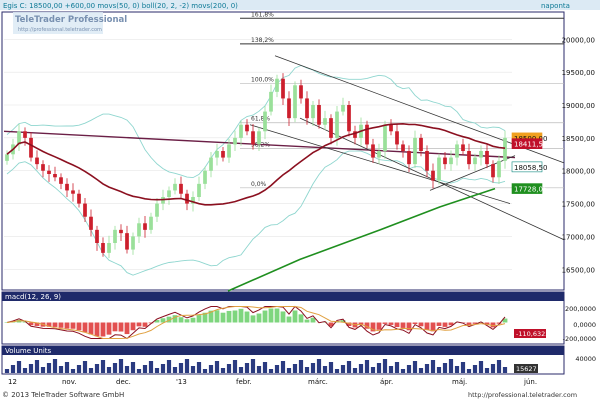 The image size is (600, 400). I want to click on footer-copyright: © 2013 TeleTrader Software GmbH, so click(63, 395).